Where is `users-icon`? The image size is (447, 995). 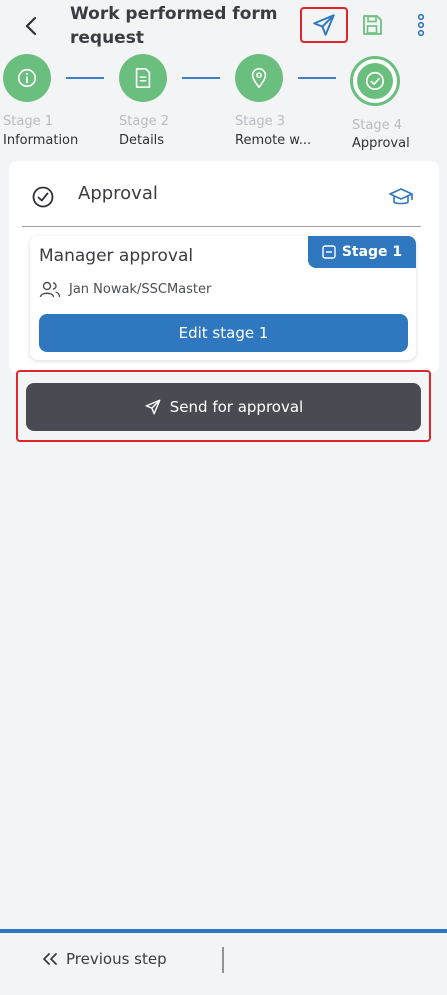
users-icon is located at coordinates (50, 289).